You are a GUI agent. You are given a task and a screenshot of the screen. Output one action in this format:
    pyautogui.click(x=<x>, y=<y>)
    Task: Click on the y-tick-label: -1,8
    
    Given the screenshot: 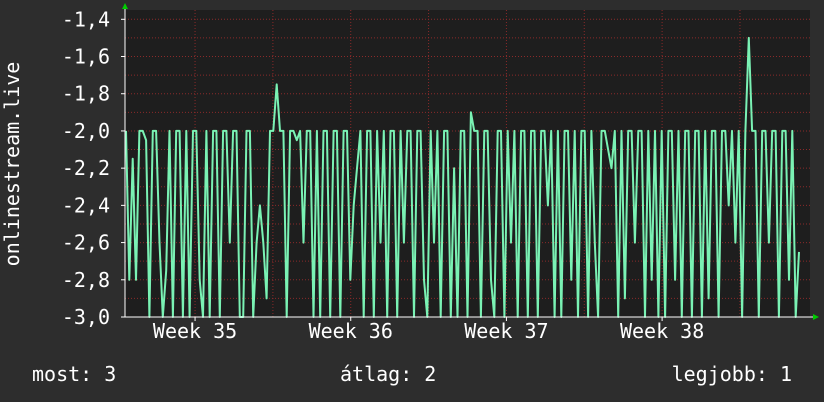 What is the action you would take?
    pyautogui.click(x=86, y=94)
    